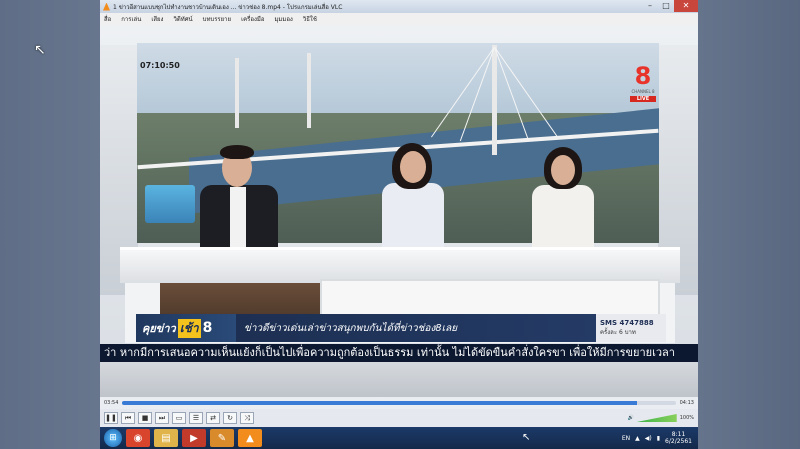  I want to click on anchor-female-center, so click(413, 199).